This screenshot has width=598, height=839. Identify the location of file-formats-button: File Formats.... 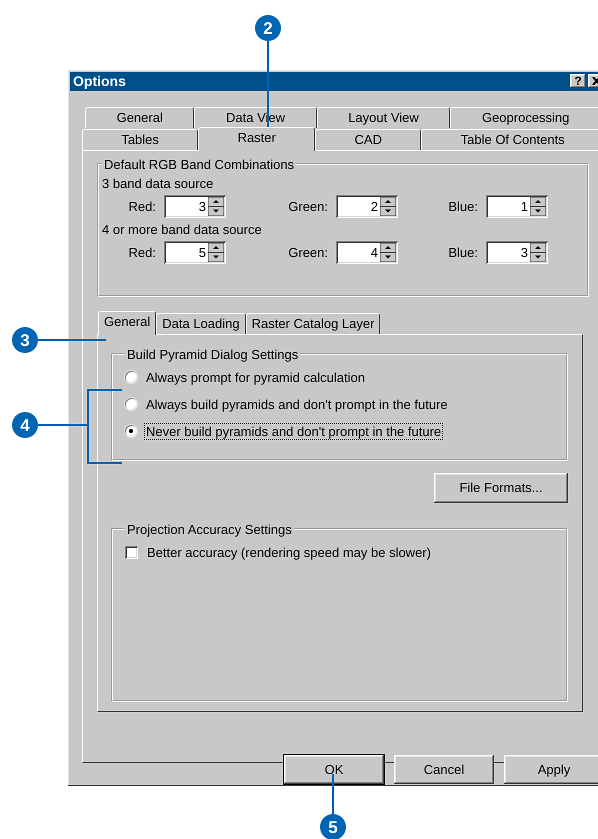
(501, 487).